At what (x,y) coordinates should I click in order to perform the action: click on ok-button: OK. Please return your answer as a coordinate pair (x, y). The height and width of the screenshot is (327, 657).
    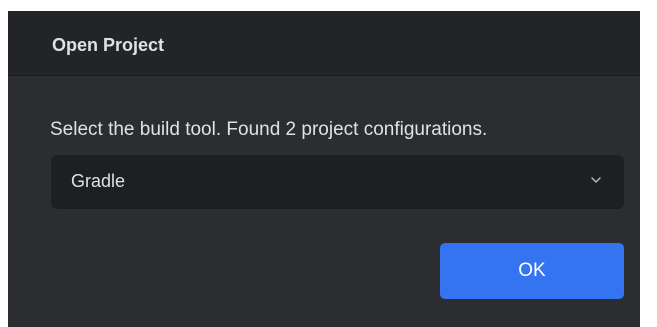
    Looking at the image, I should click on (532, 271).